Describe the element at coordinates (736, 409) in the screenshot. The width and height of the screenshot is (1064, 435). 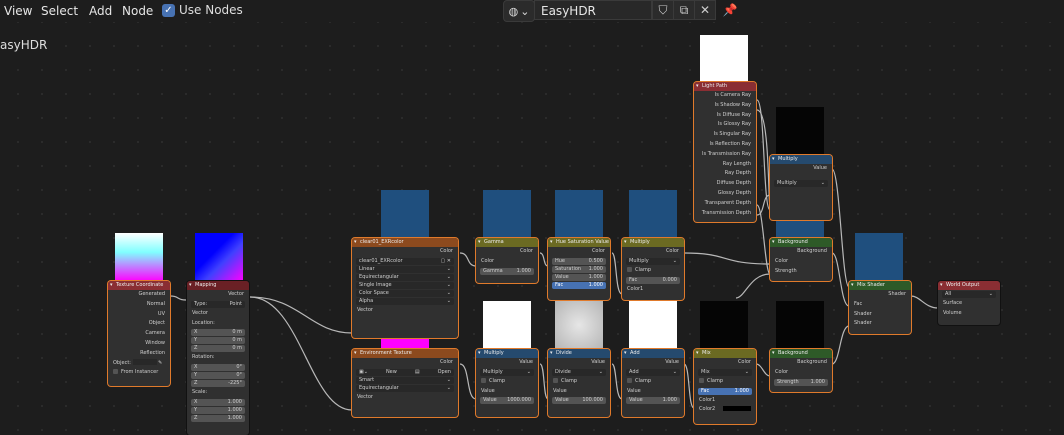
I see `color2-swatch` at that location.